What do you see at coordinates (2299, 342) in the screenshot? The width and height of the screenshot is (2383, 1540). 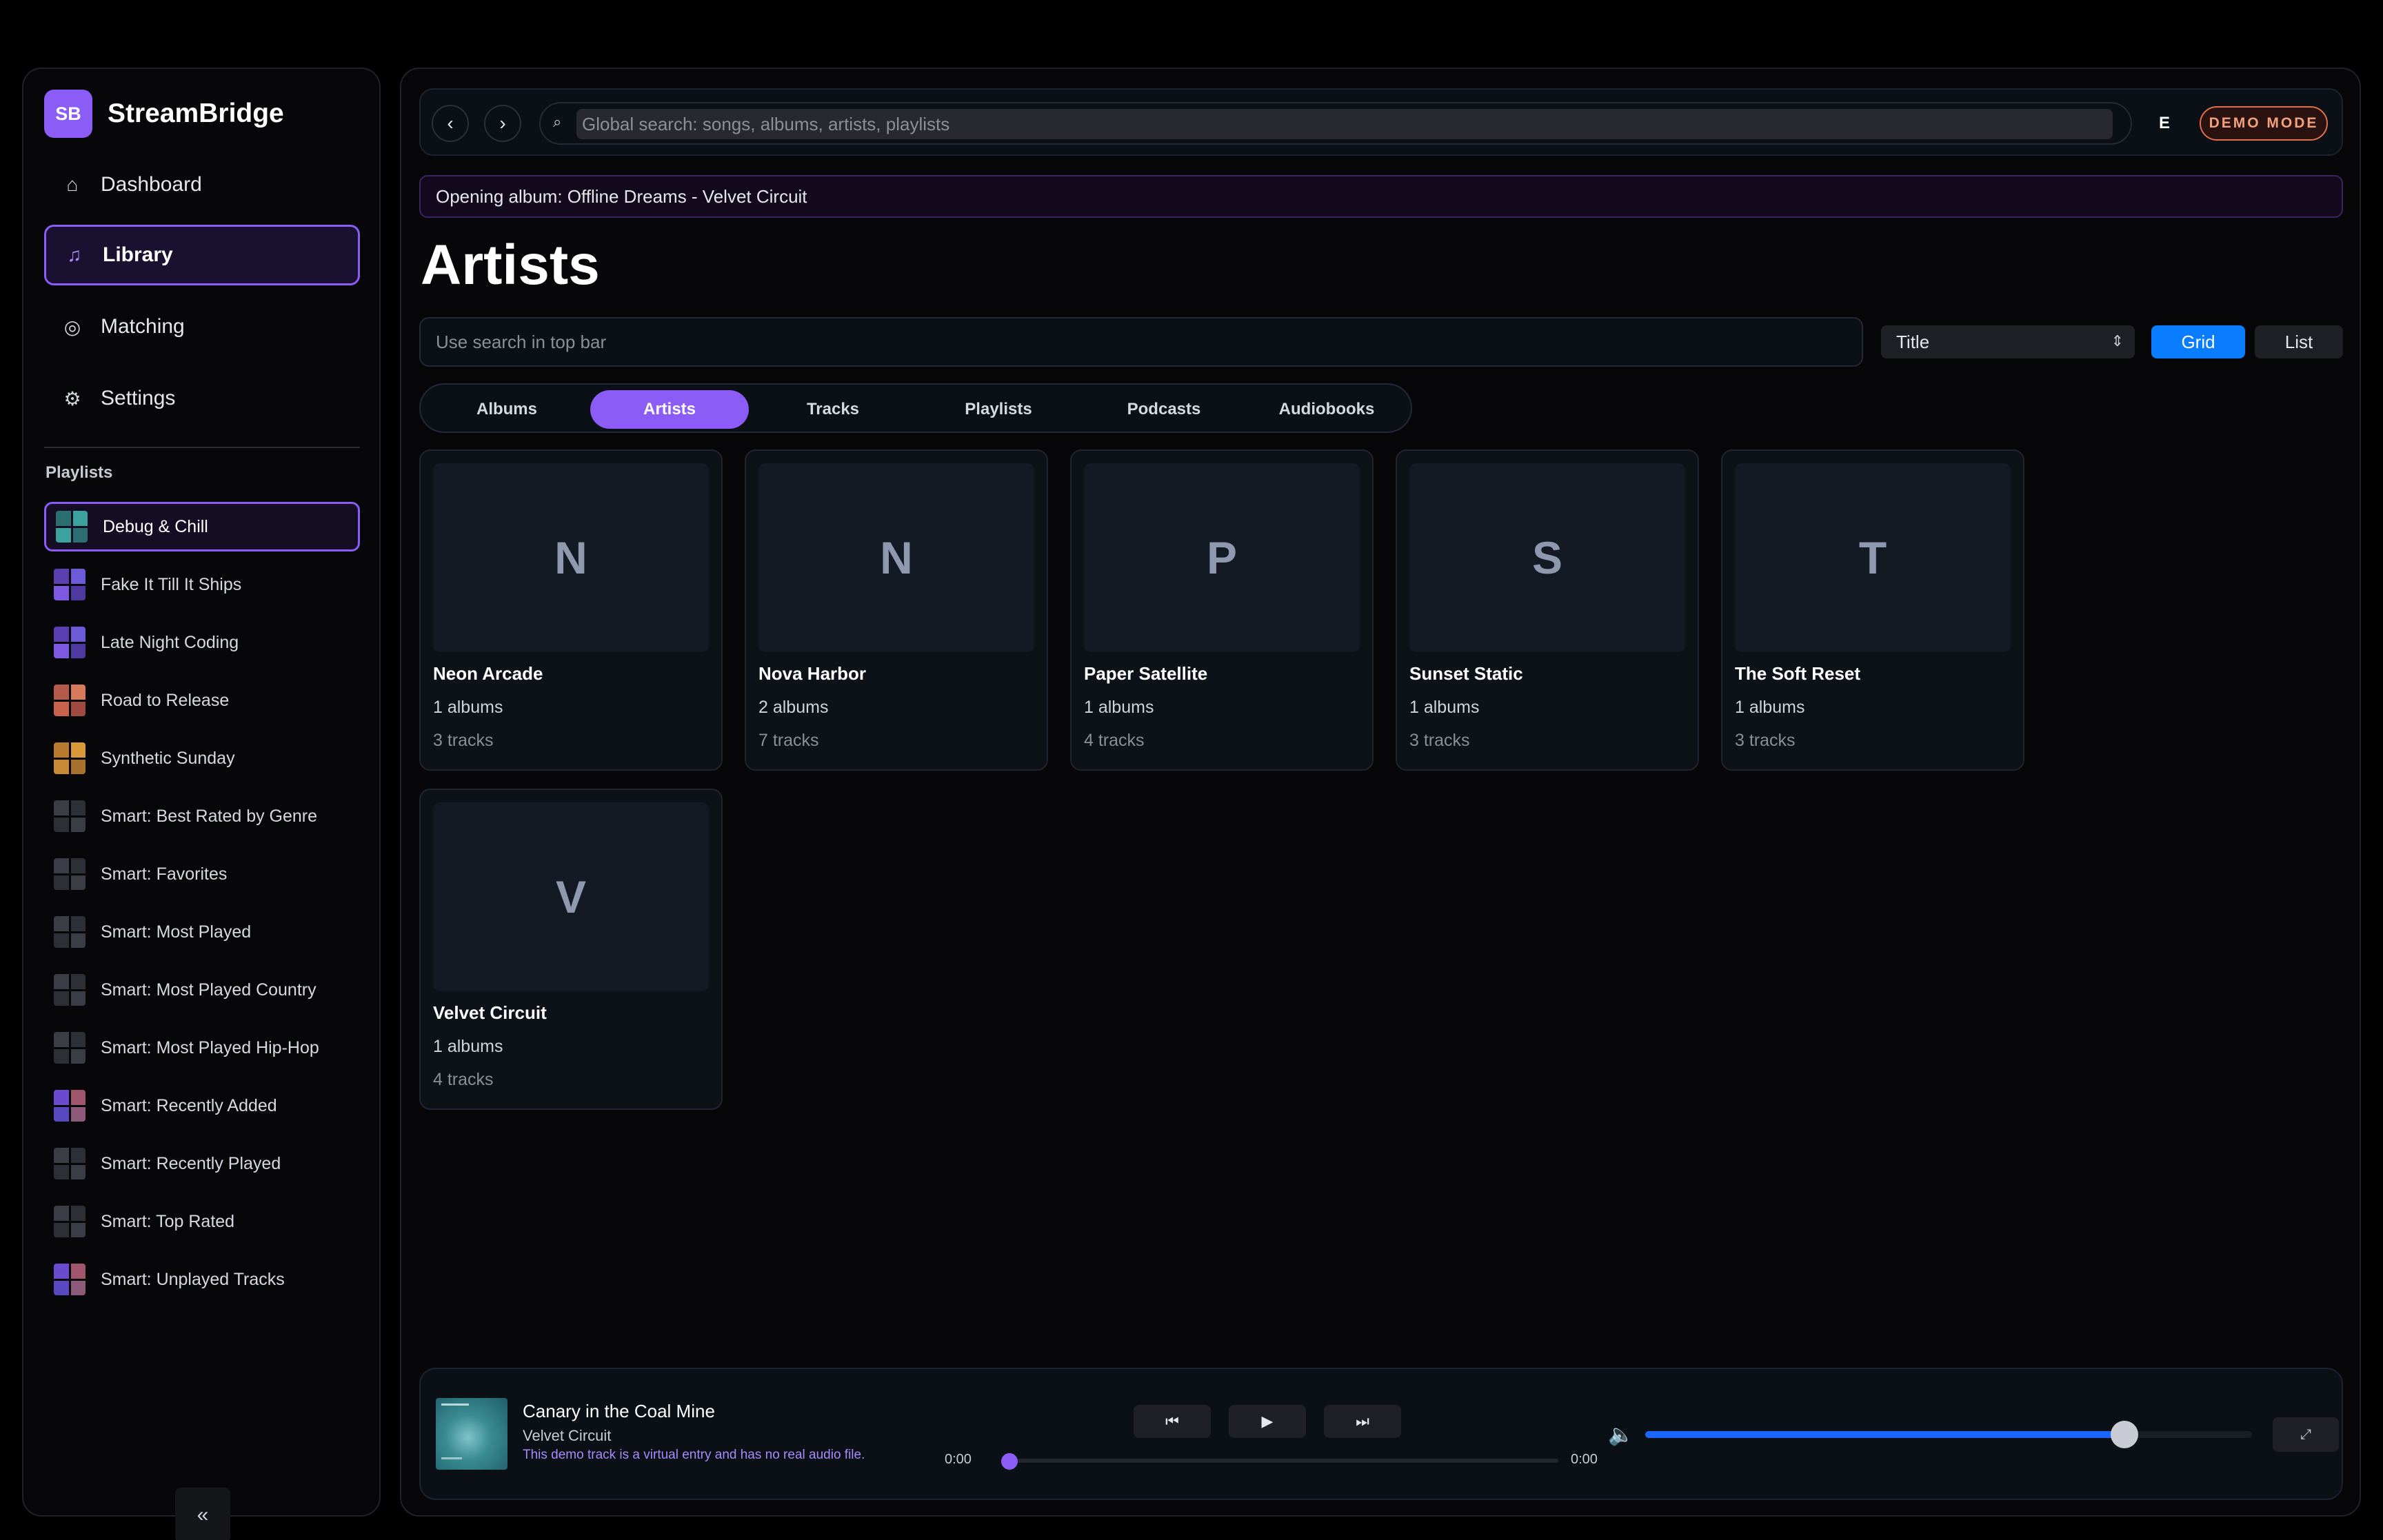 I see `list-view-button: List` at bounding box center [2299, 342].